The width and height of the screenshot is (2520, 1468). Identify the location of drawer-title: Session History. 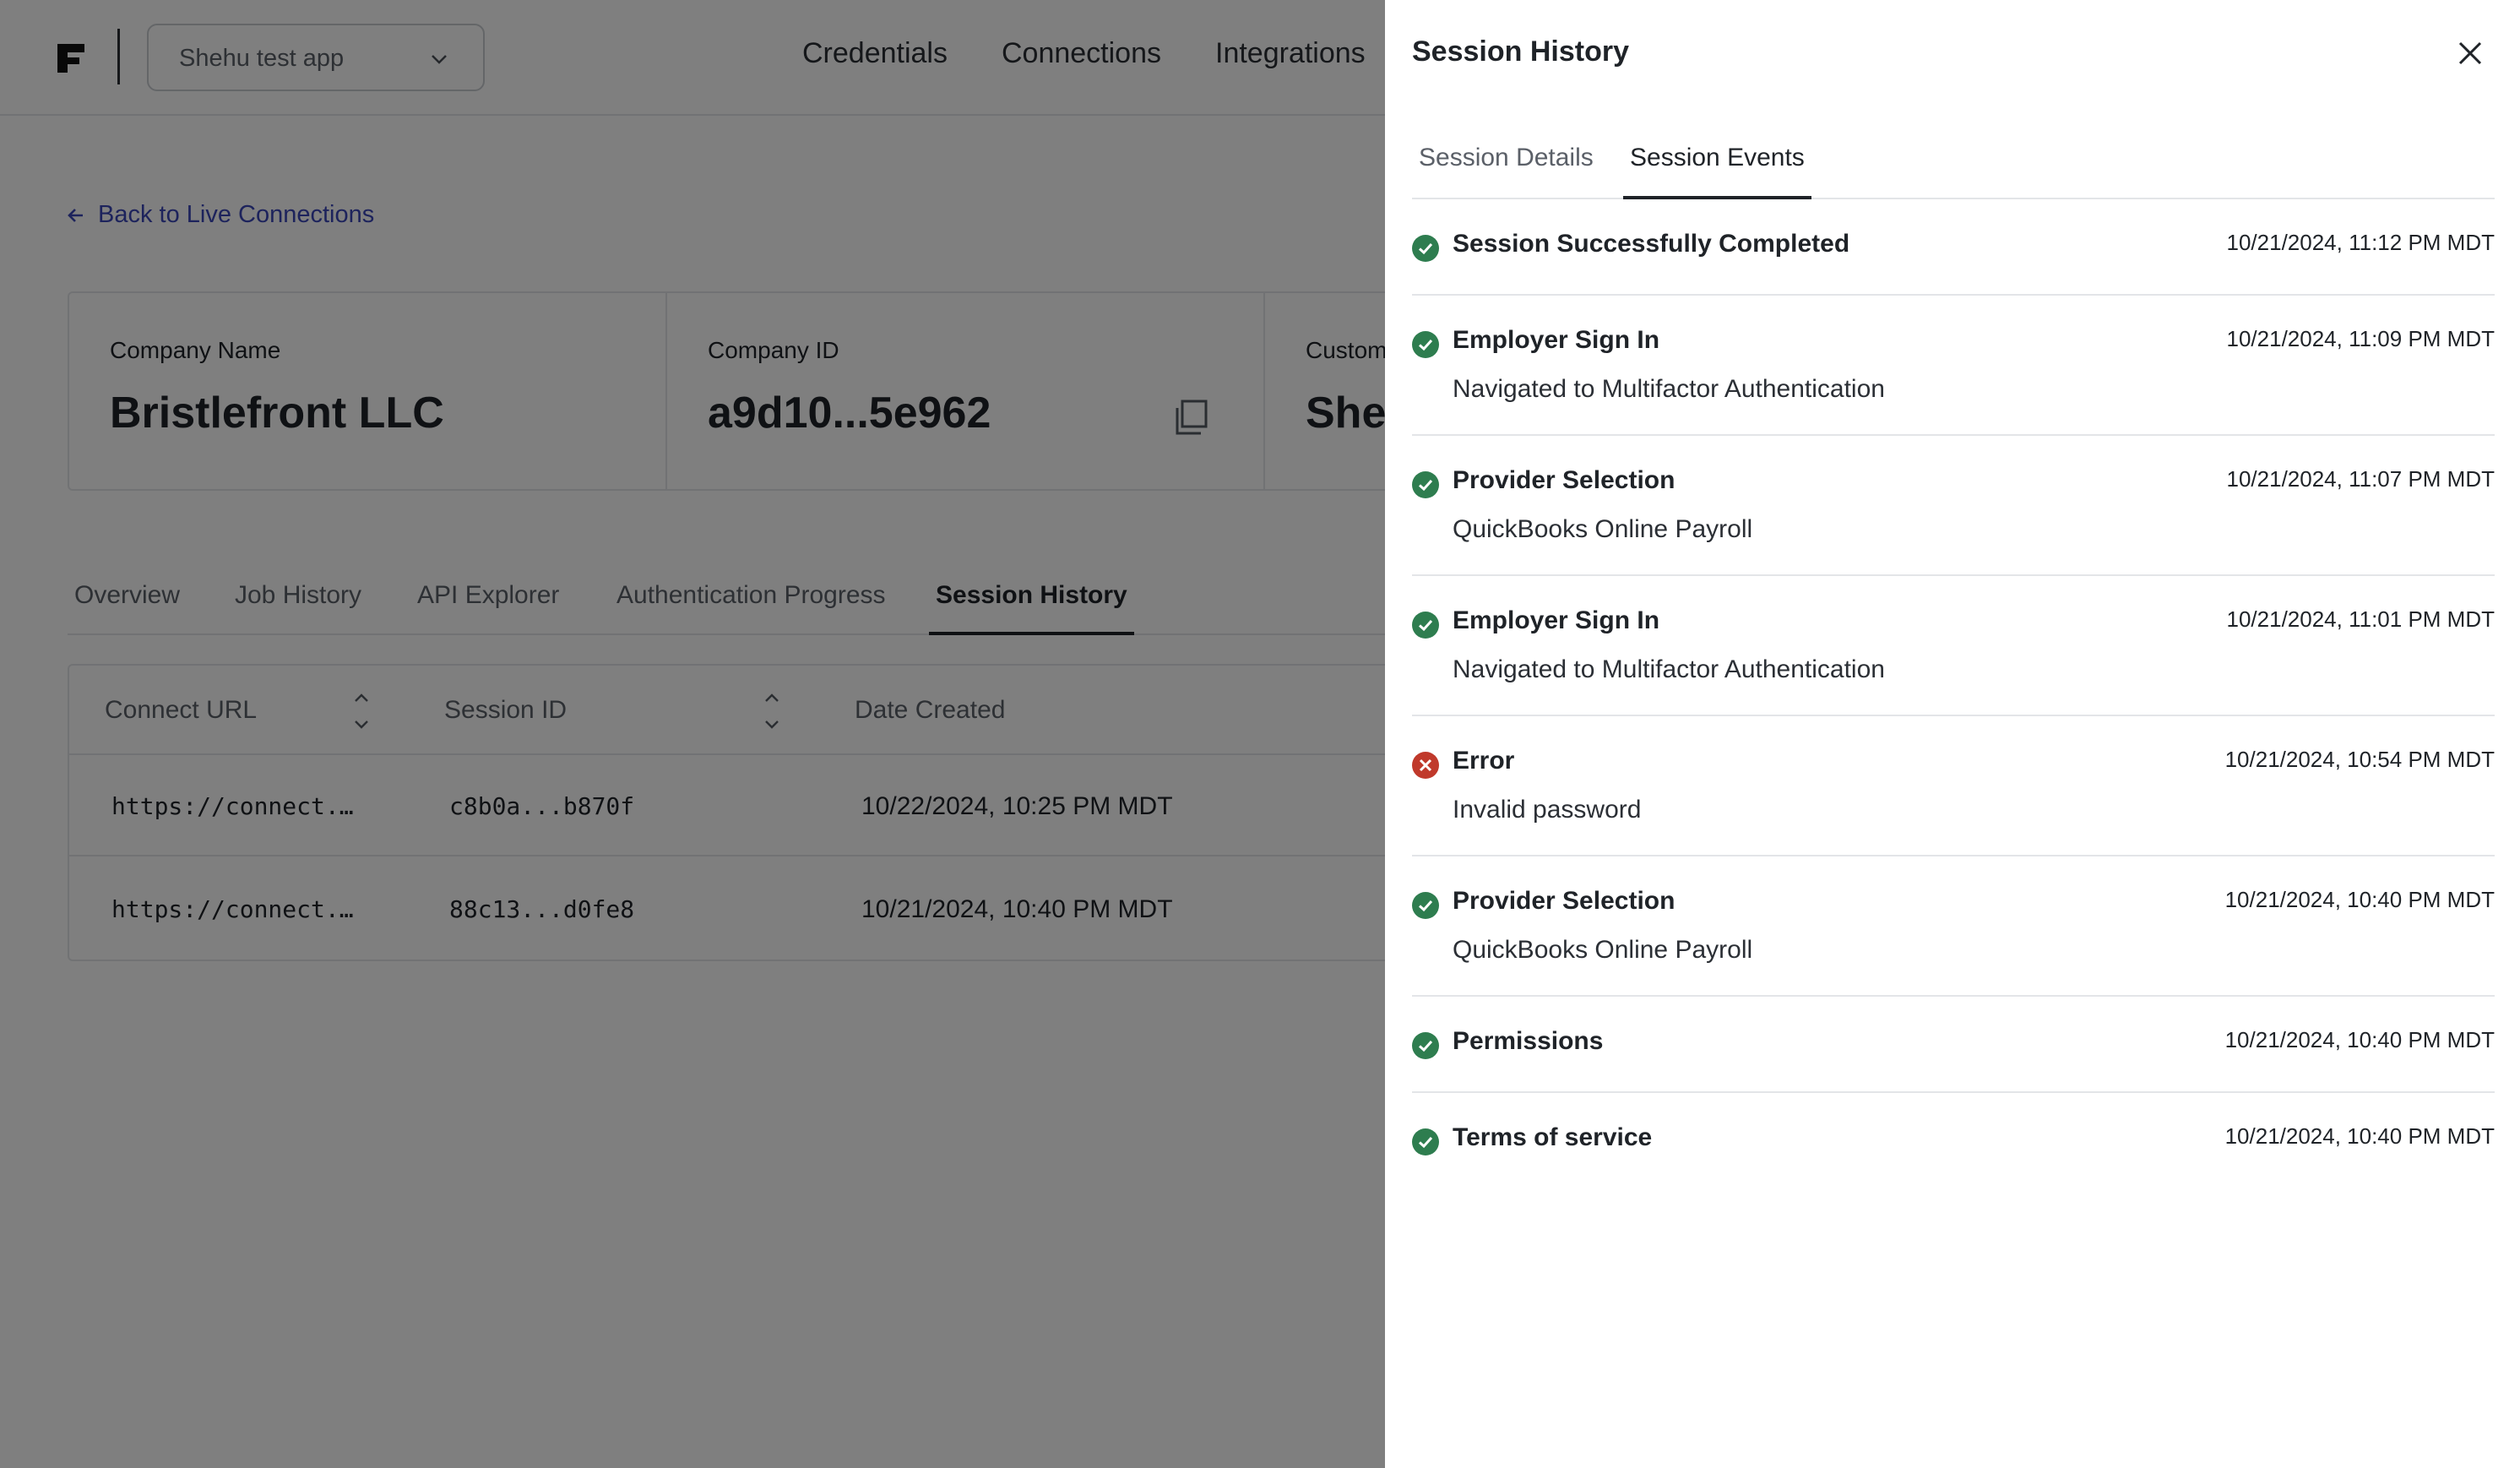
(1520, 51).